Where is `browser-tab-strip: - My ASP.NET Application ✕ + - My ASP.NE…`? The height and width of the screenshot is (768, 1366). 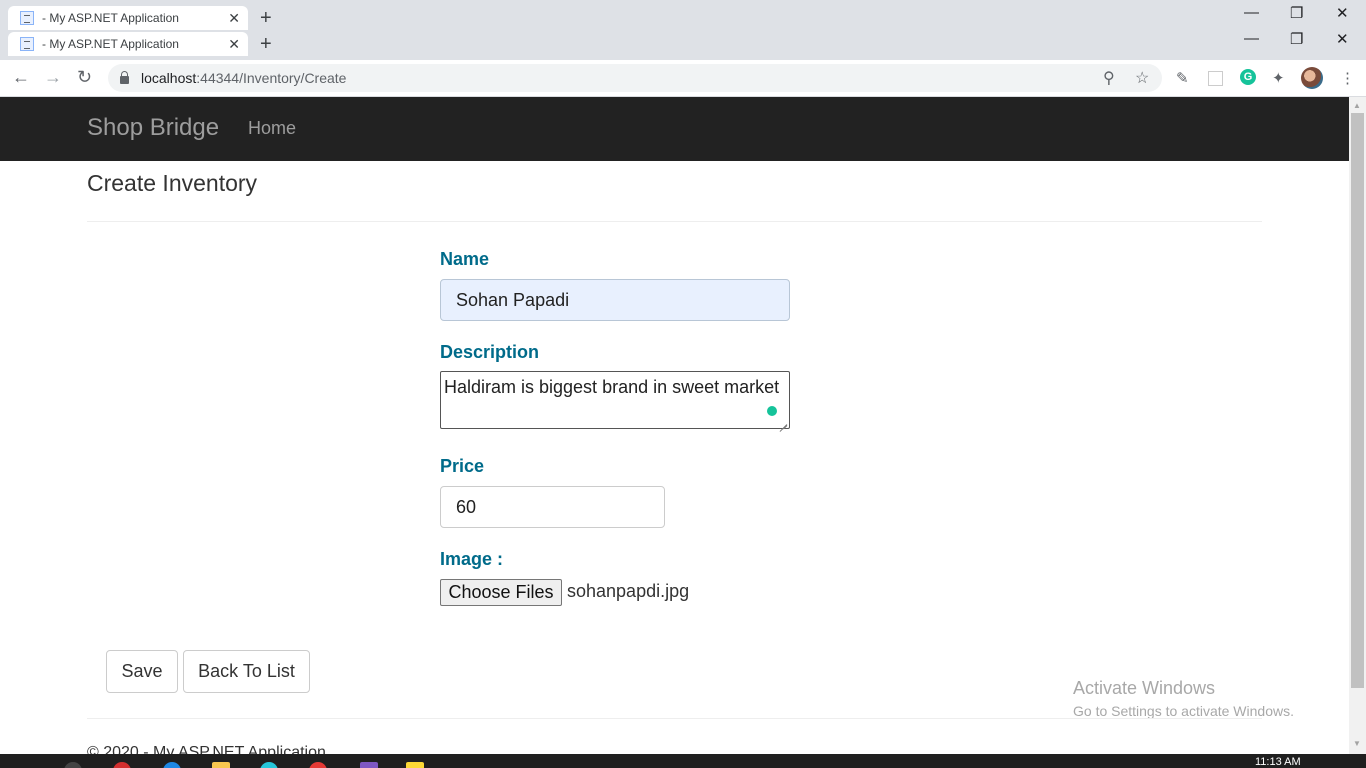 browser-tab-strip: - My ASP.NET Application ✕ + - My ASP.NE… is located at coordinates (683, 30).